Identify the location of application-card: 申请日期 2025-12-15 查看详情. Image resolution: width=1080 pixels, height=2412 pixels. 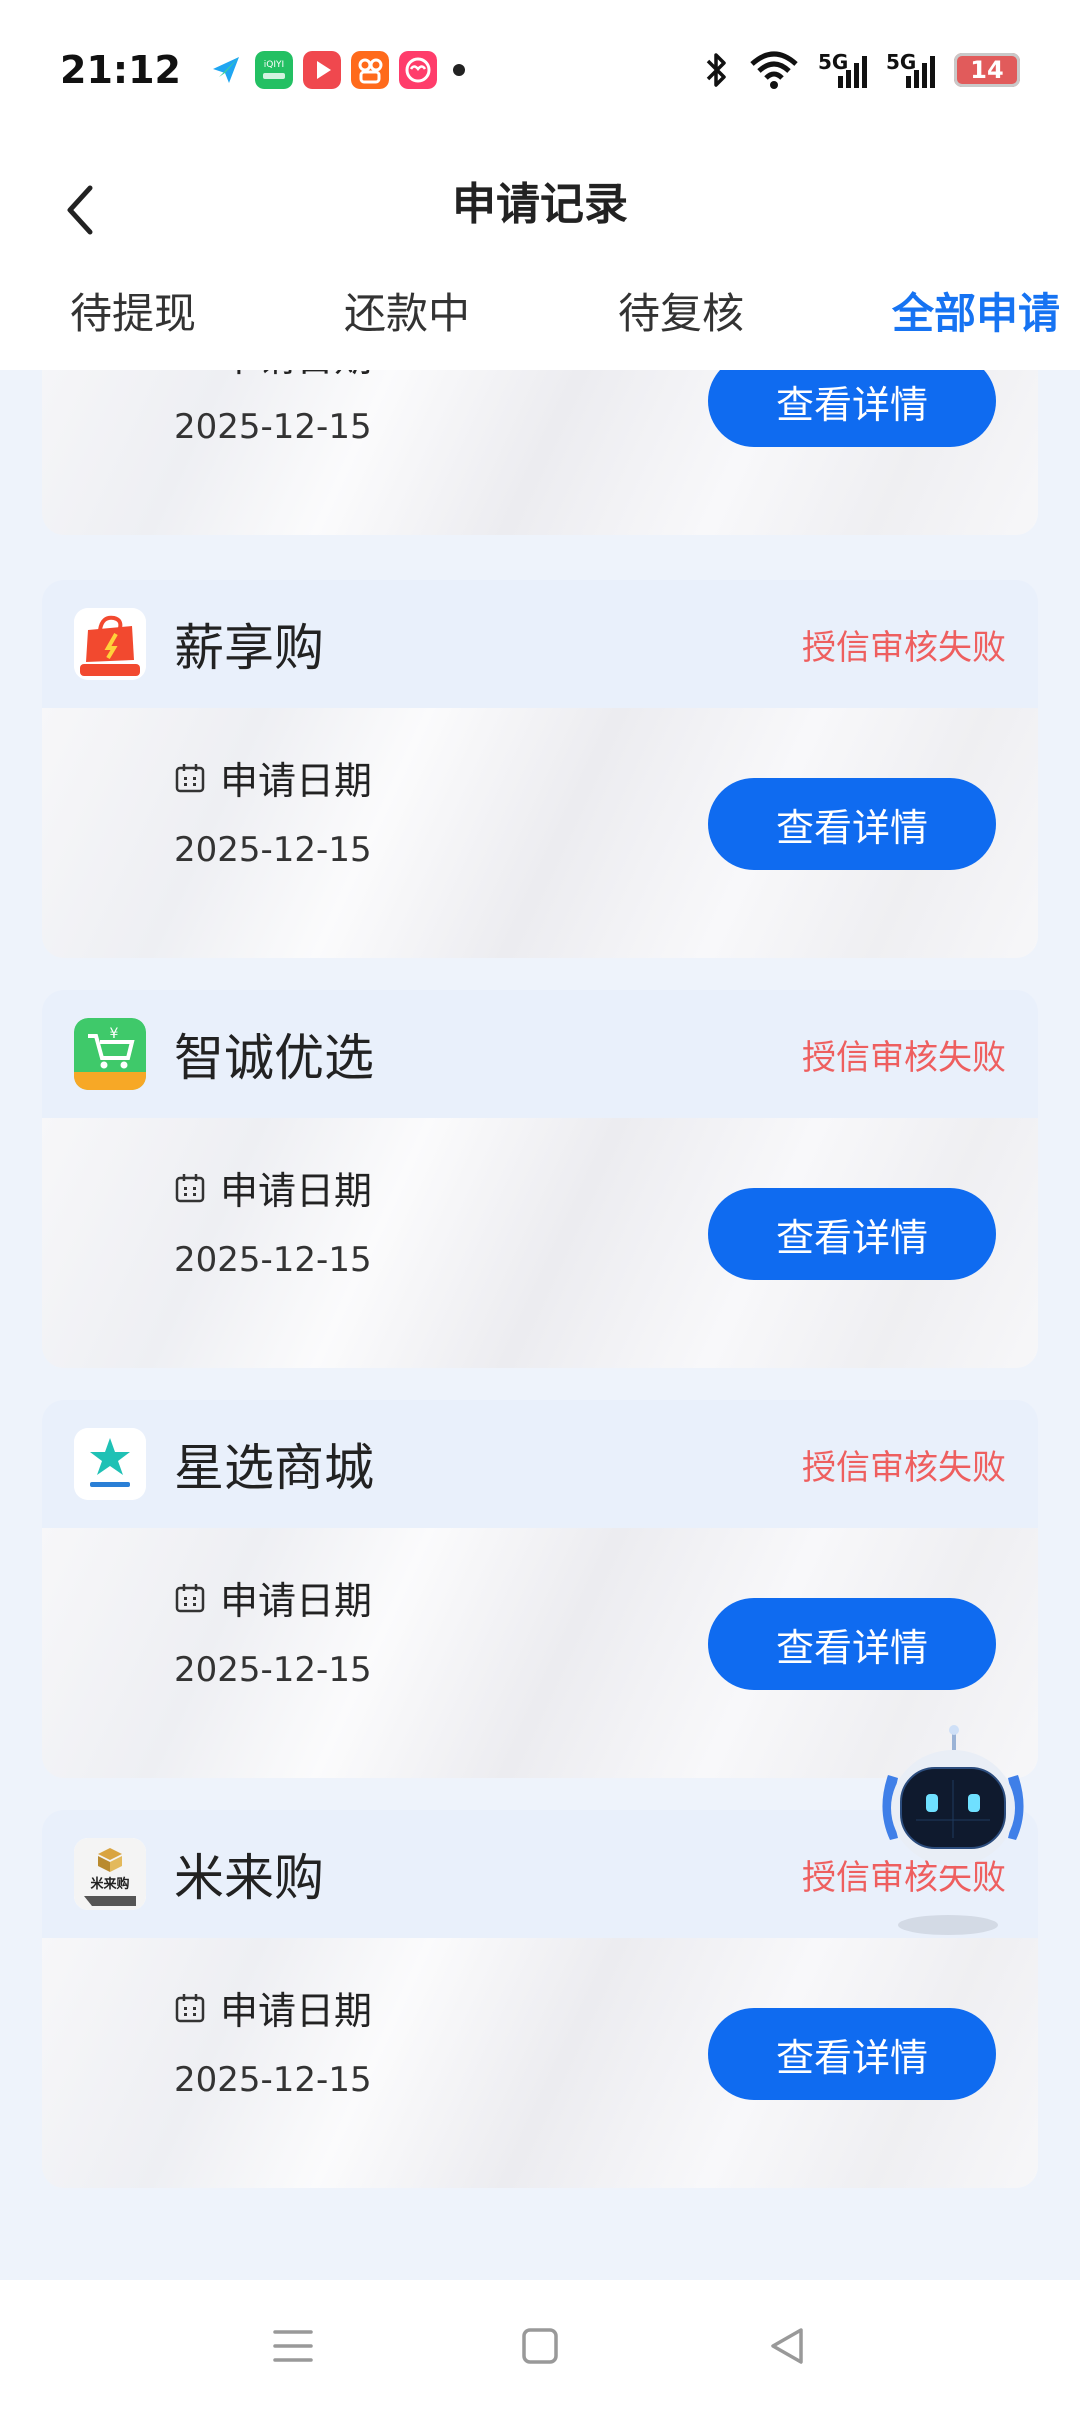
(540, 452).